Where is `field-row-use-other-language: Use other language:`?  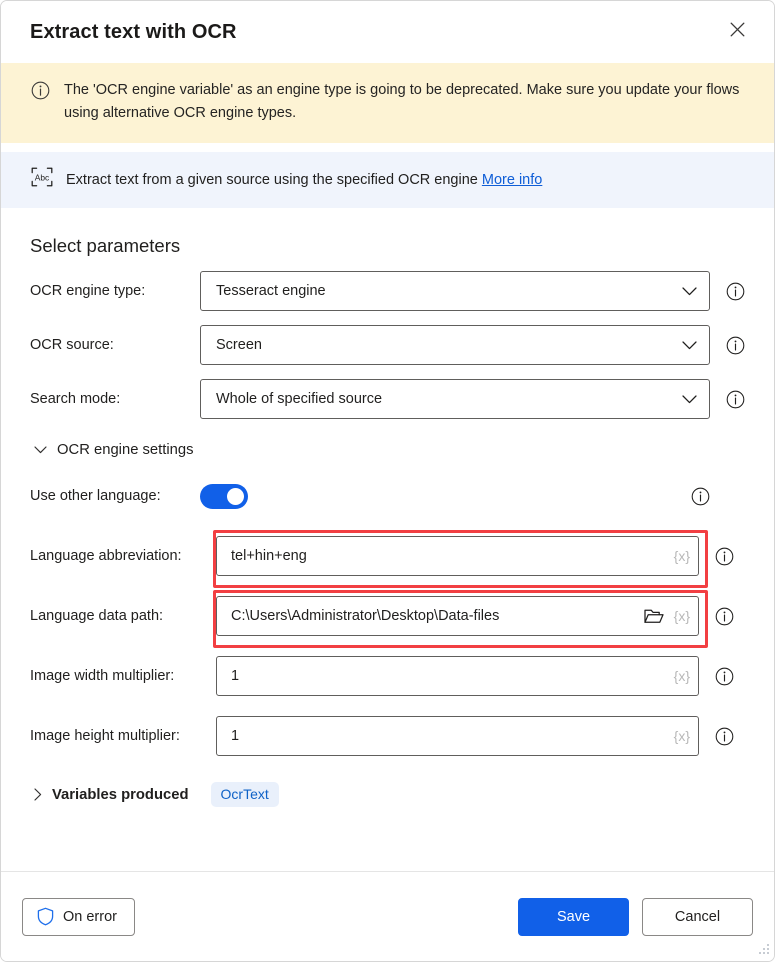 field-row-use-other-language: Use other language: is located at coordinates (393, 496).